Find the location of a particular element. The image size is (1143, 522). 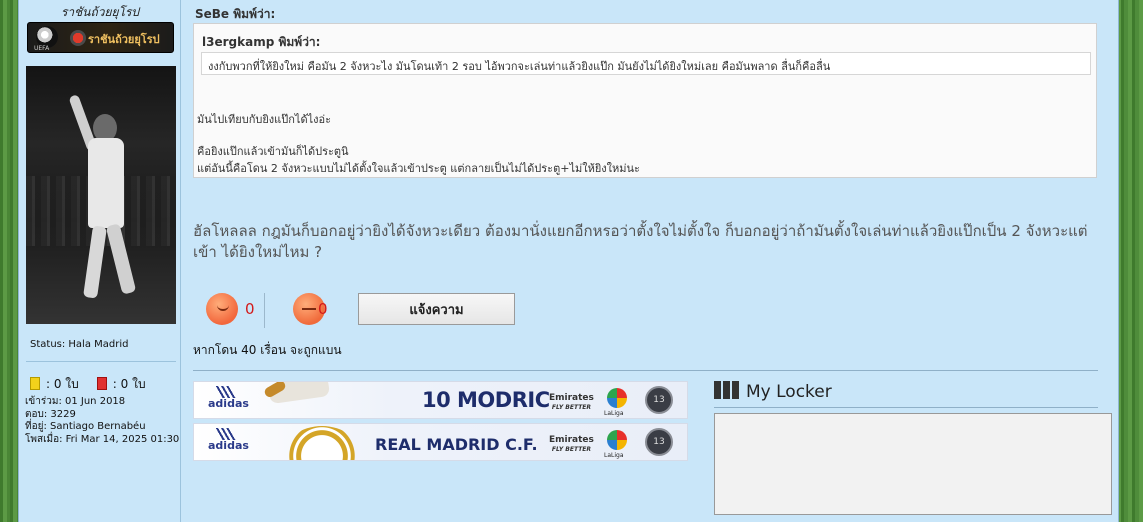

avatar-body is located at coordinates (106, 183).